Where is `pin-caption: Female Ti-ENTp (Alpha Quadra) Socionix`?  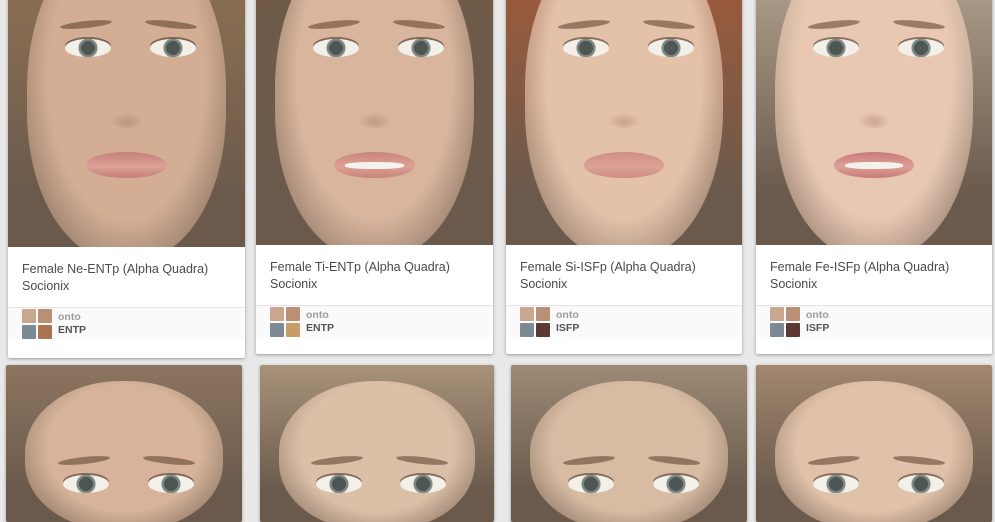
pin-caption: Female Ti-ENTp (Alpha Quadra) Socionix is located at coordinates (374, 275).